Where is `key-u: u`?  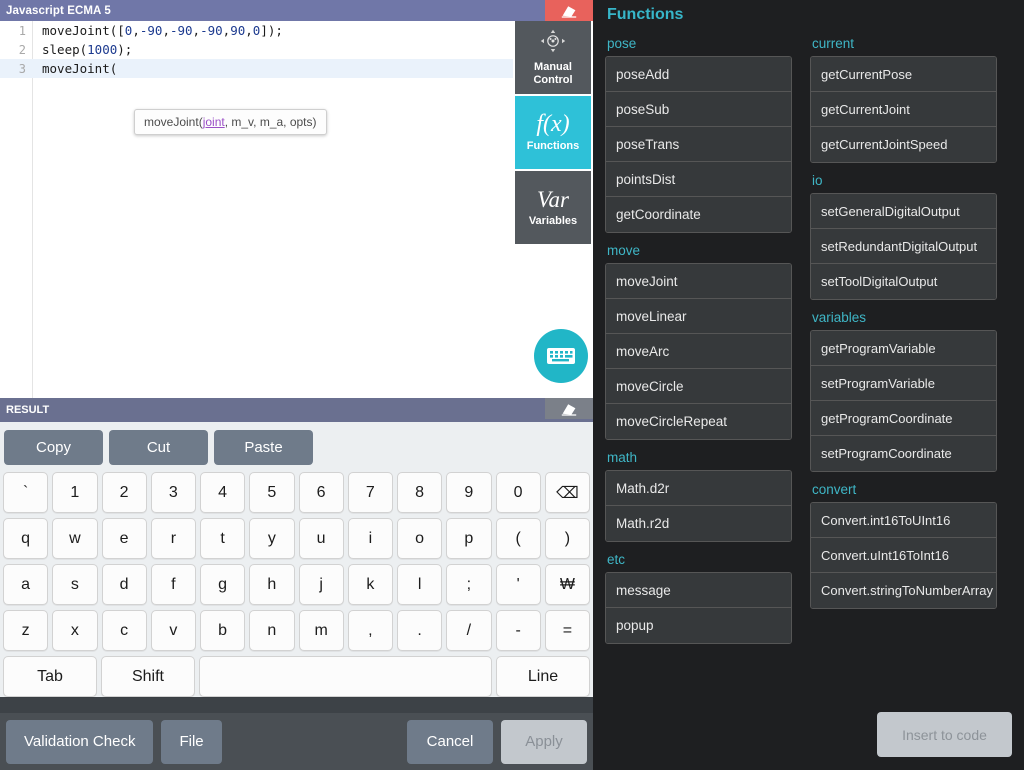 key-u: u is located at coordinates (321, 538).